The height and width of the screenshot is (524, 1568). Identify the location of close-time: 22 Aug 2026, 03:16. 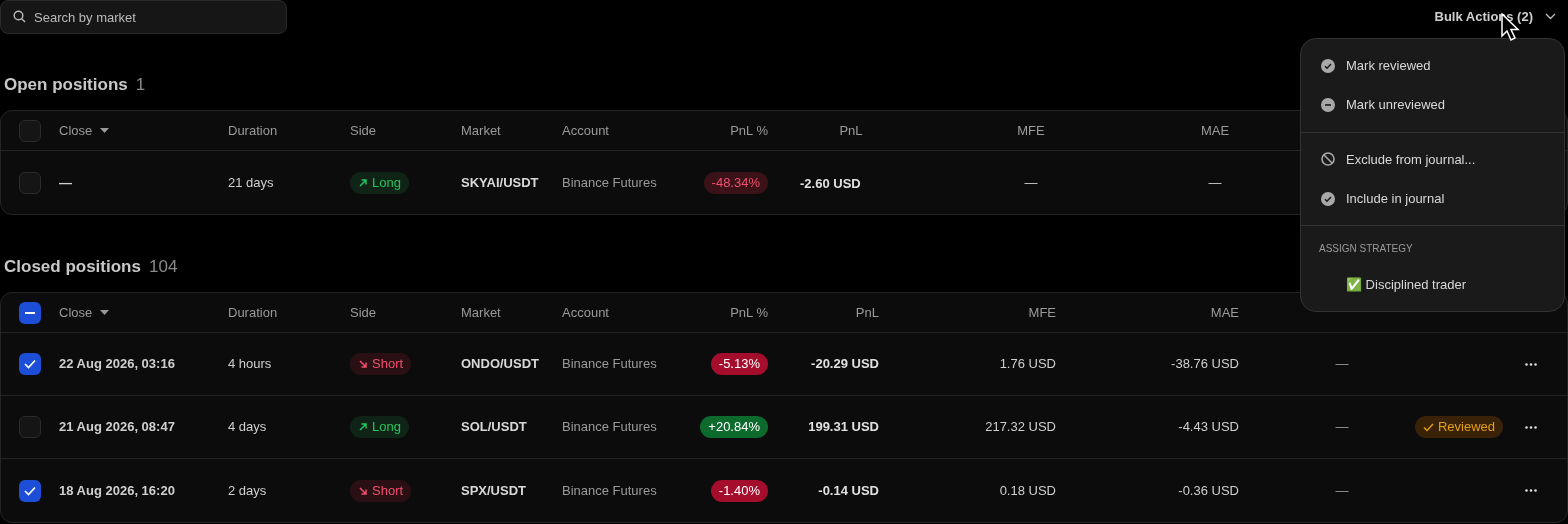
(117, 364).